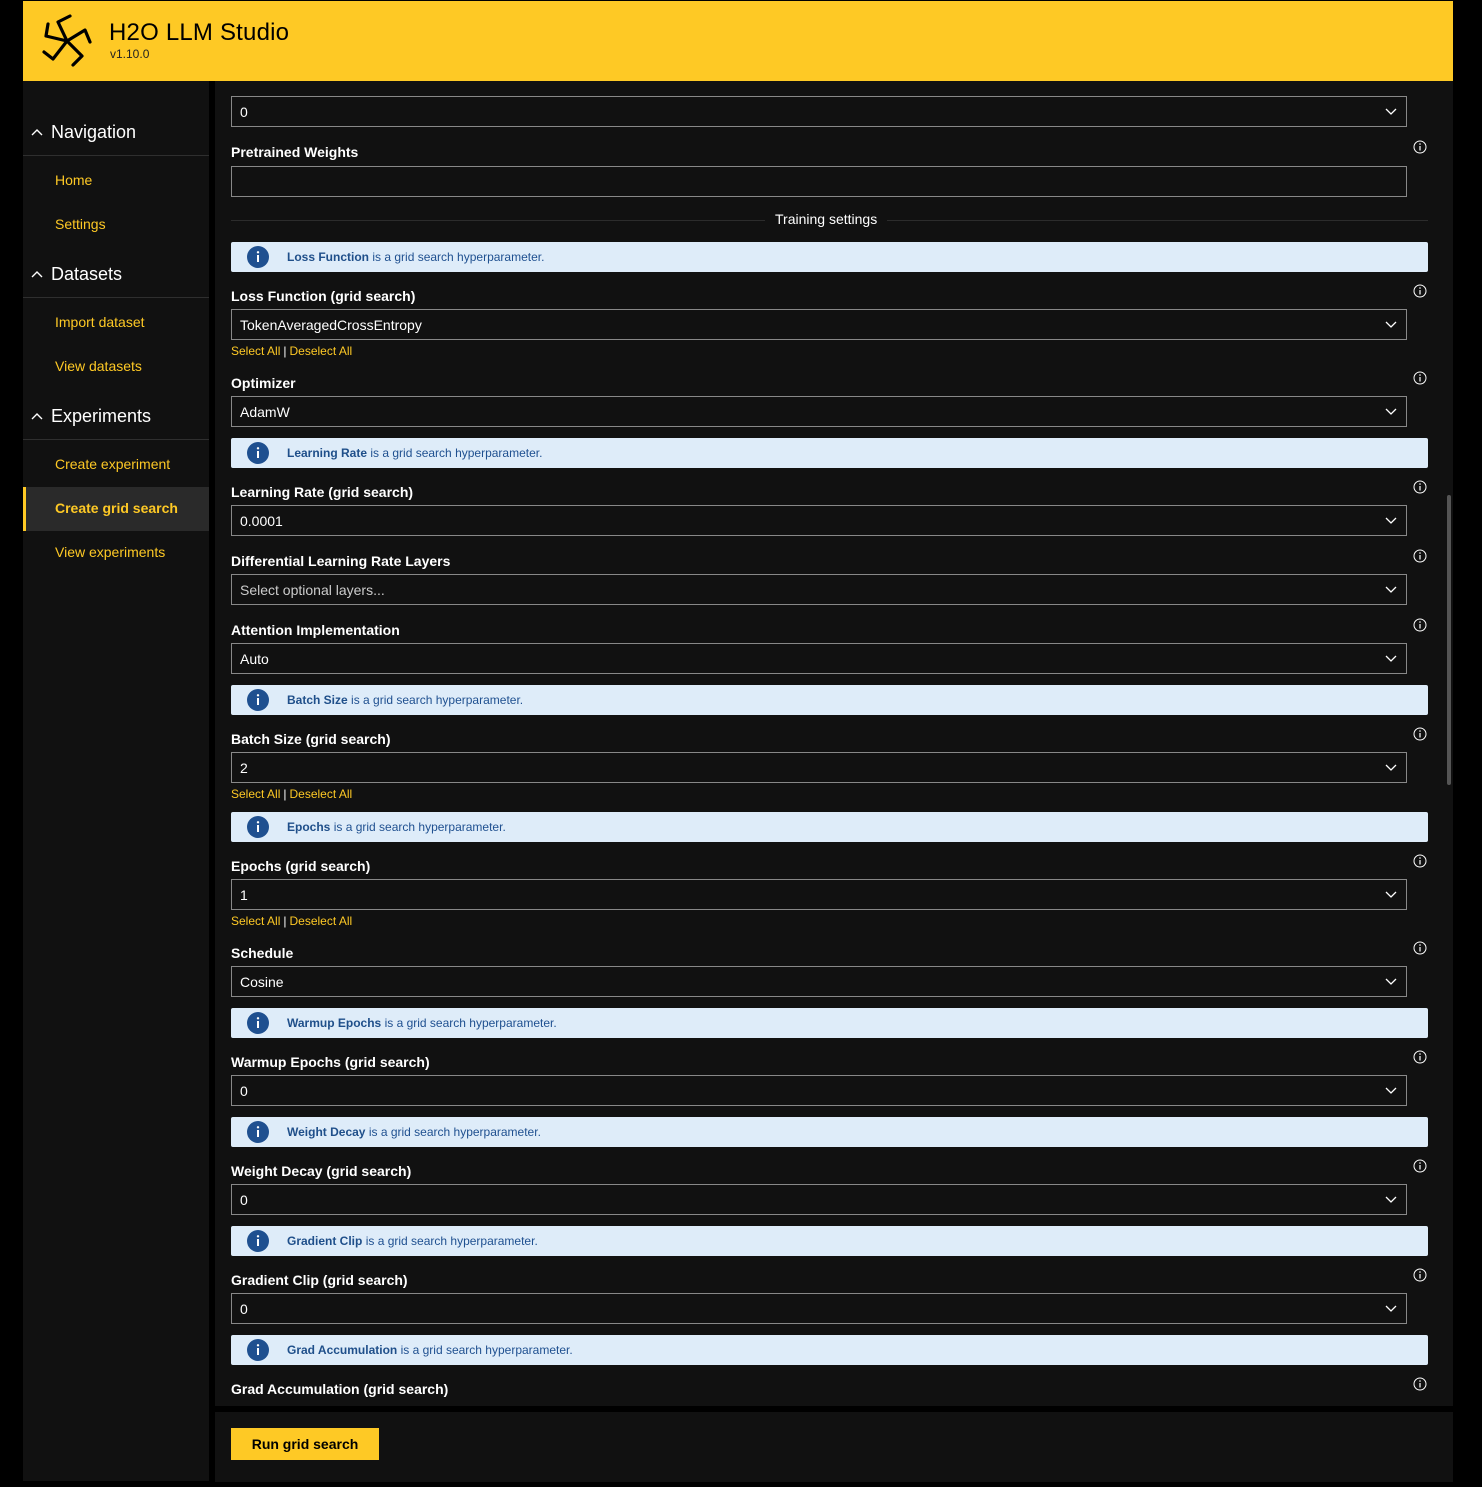 The image size is (1482, 1487). Describe the element at coordinates (116, 133) in the screenshot. I see `sidebar-group-header-navigation: Navigation` at that location.